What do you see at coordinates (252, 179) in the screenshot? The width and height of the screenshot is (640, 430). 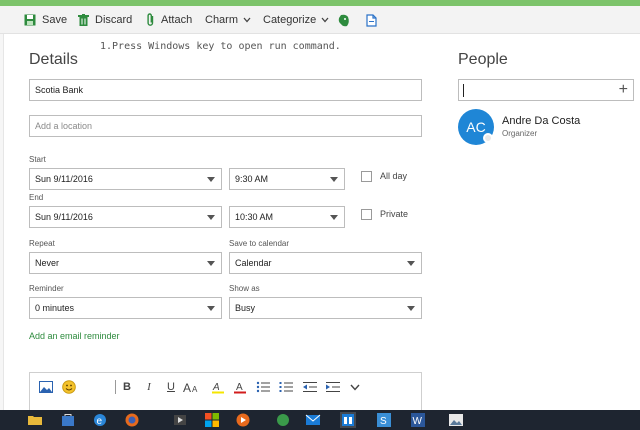 I see `start-time-value: 9:30 AM` at bounding box center [252, 179].